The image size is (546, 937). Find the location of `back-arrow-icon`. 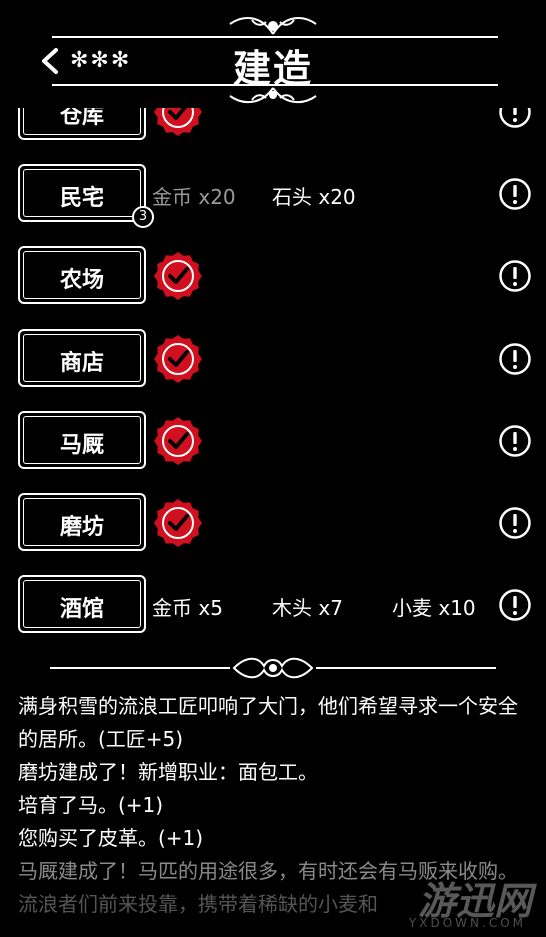

back-arrow-icon is located at coordinates (50, 61).